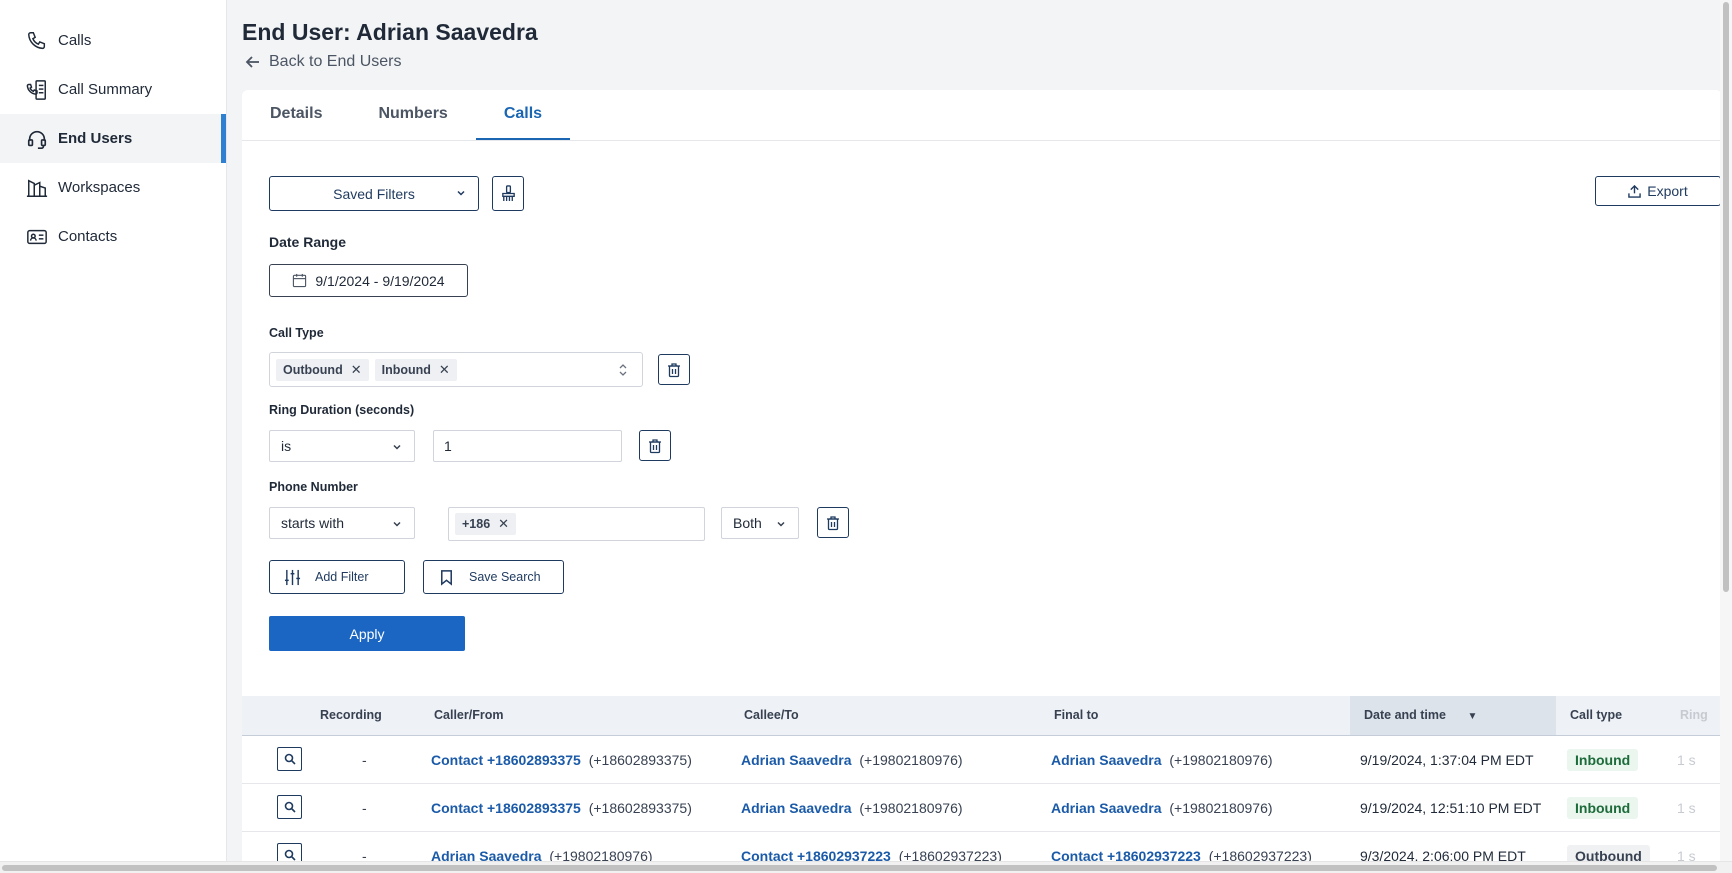  What do you see at coordinates (99, 187) in the screenshot?
I see `sidebar-item-label: Workspaces` at bounding box center [99, 187].